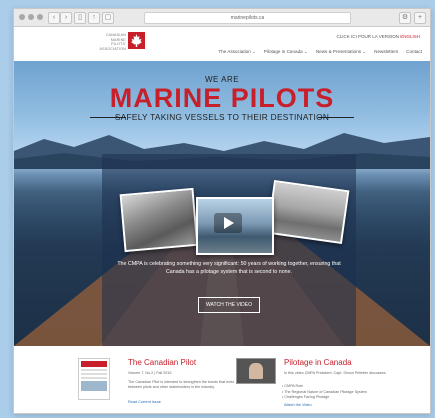 The height and width of the screenshot is (418, 435). I want to click on watch-video-button: WATCH THE VIDEO, so click(229, 305).